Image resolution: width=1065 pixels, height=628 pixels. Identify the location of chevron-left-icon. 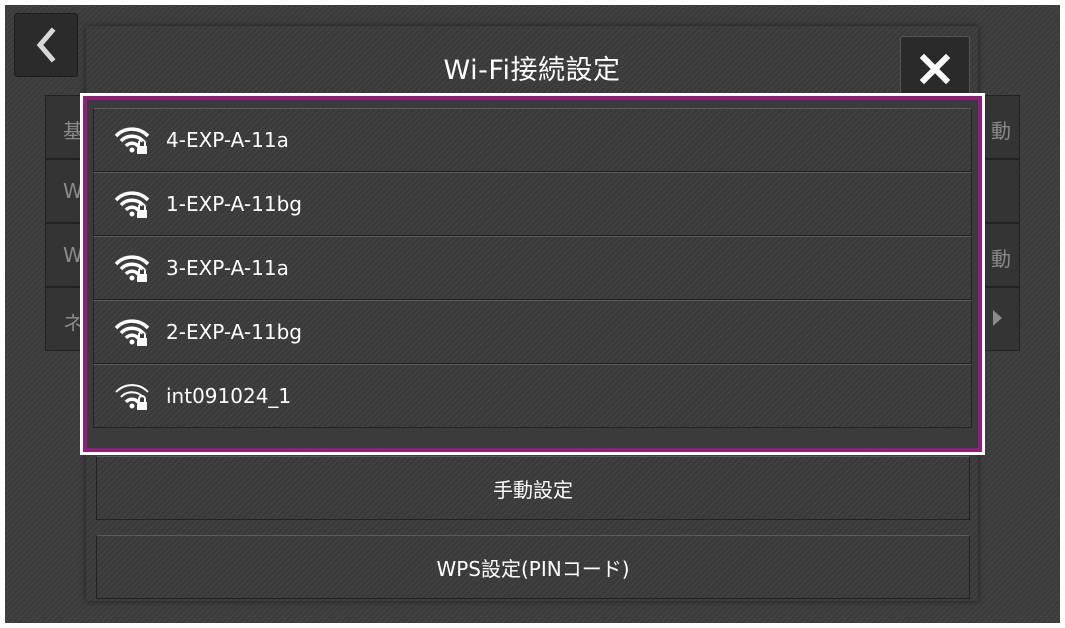
(46, 45).